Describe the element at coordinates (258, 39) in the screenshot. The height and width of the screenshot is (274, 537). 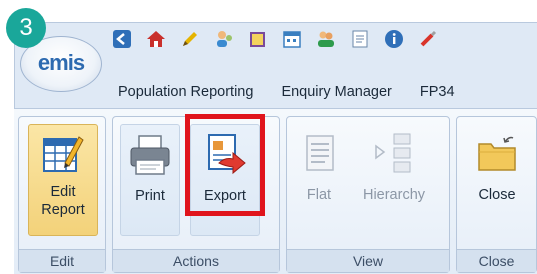
I see `notepad-icon` at that location.